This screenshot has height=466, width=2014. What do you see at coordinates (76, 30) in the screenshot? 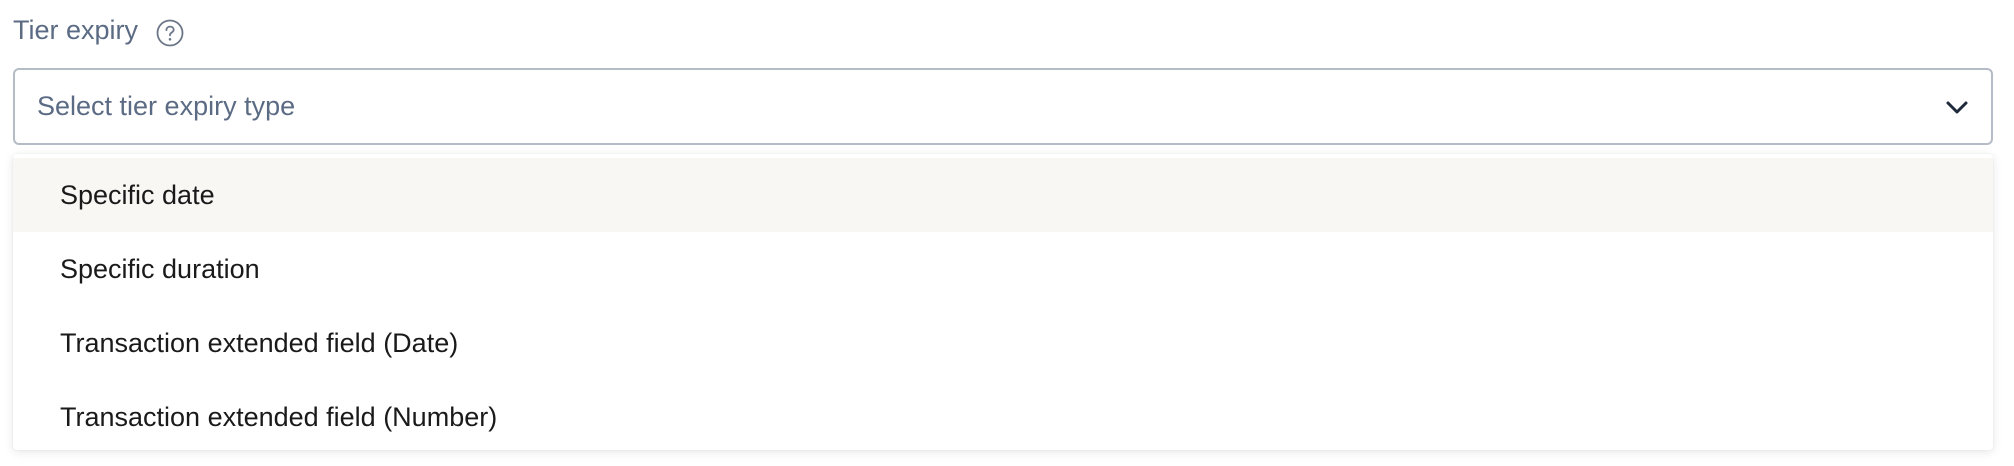
I see `field-label: Tier expiry` at bounding box center [76, 30].